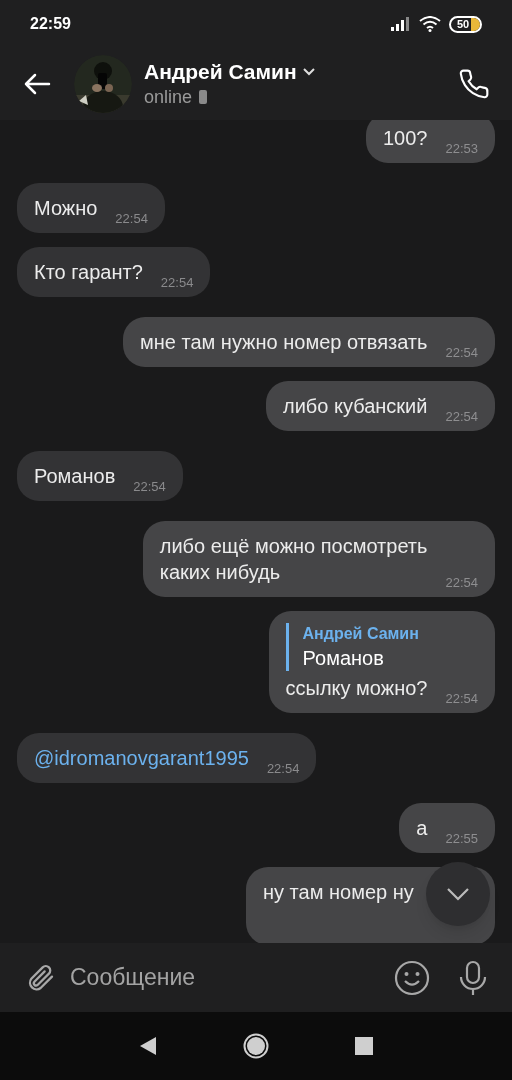 The width and height of the screenshot is (512, 1080). Describe the element at coordinates (430, 141) in the screenshot. I see `message-bubble: 100? 22:53` at that location.